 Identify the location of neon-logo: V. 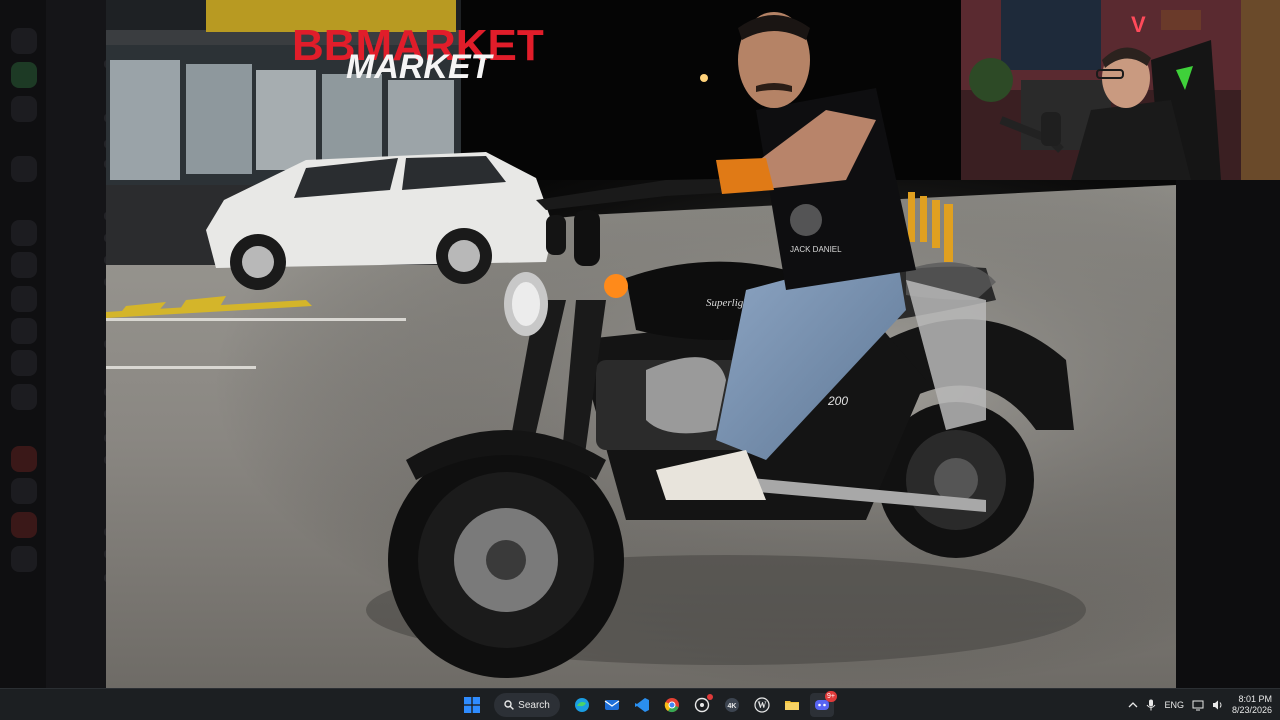
(1138, 24).